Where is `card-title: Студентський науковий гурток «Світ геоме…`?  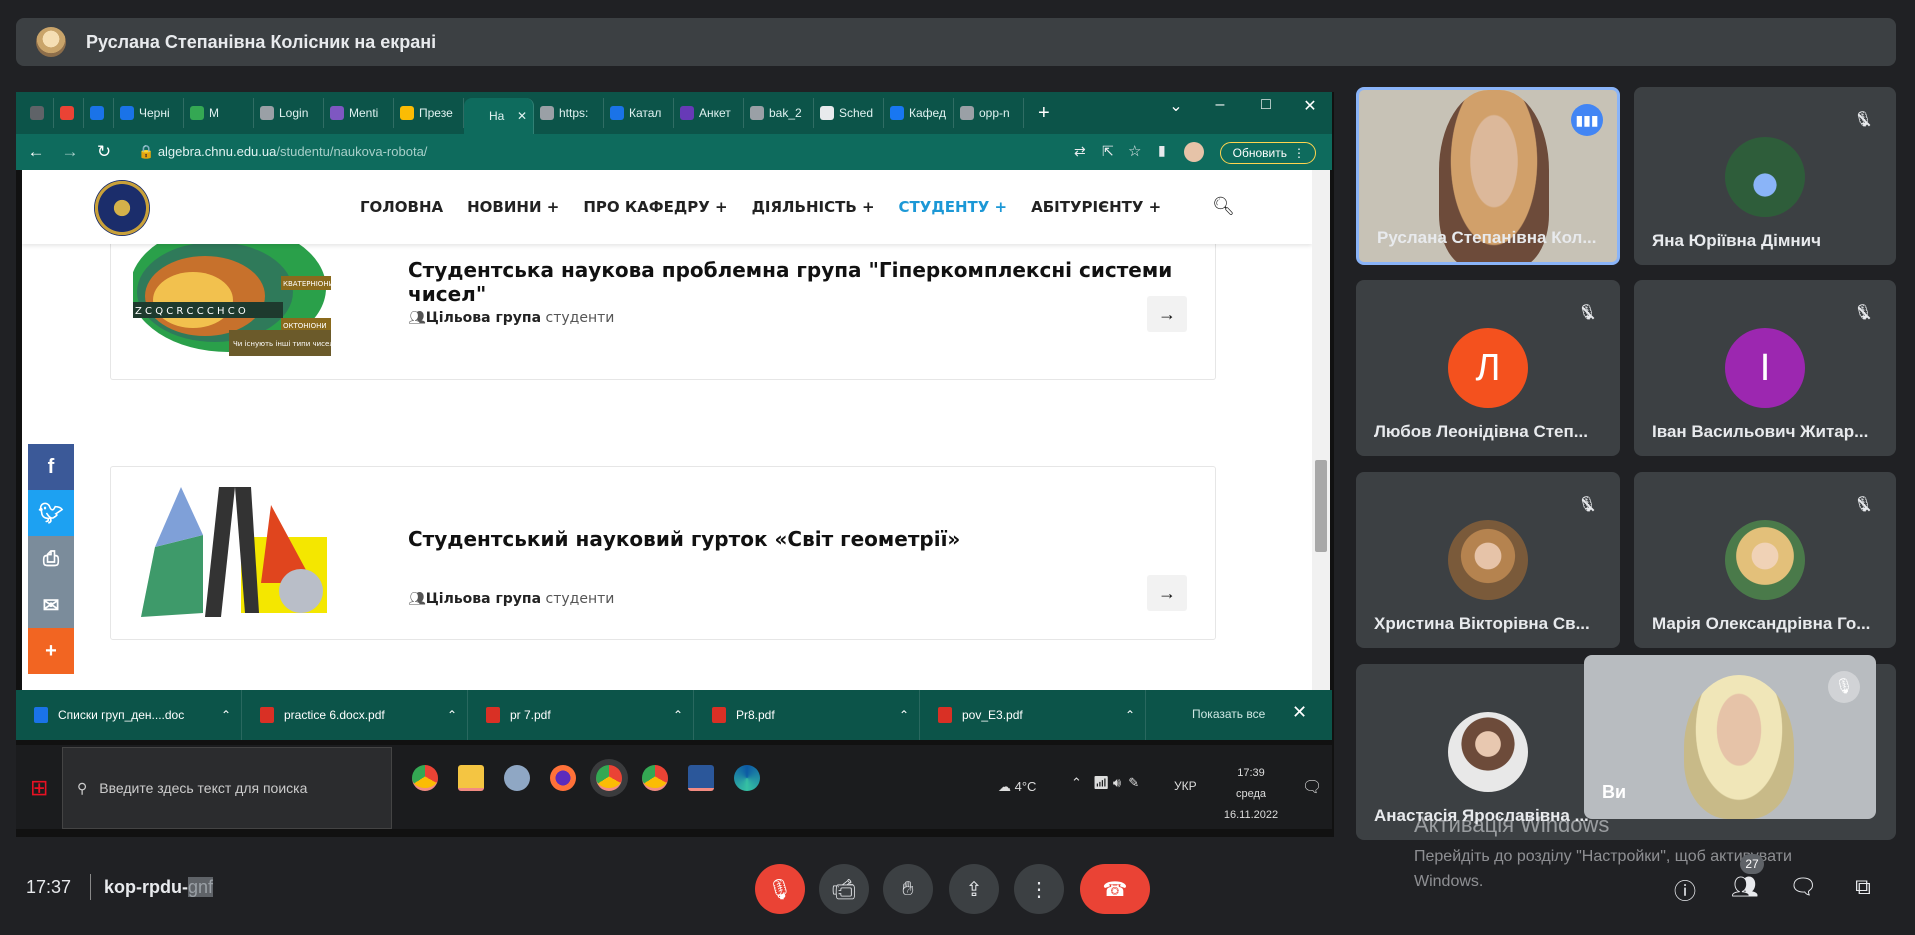
card-title: Студентський науковий гурток «Світ геоме… is located at coordinates (684, 539).